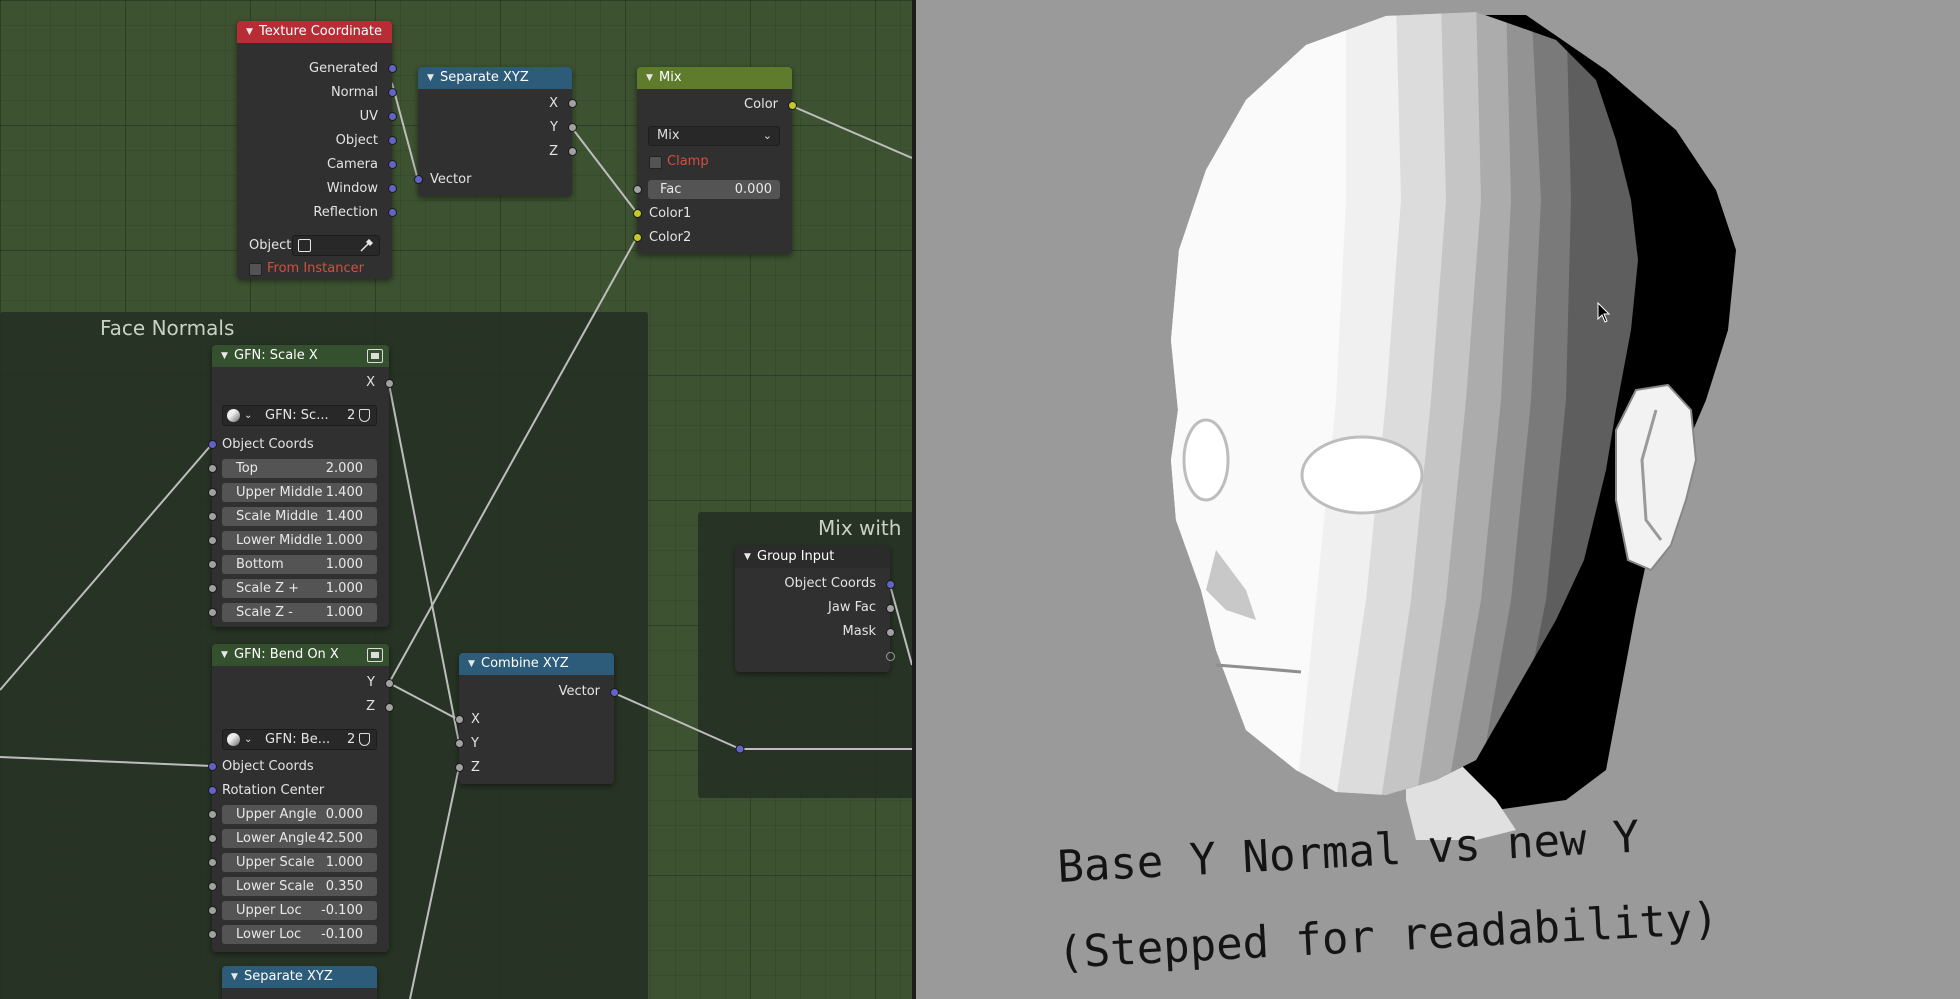 This screenshot has height=999, width=1960. I want to click on socket-normal, so click(392, 92).